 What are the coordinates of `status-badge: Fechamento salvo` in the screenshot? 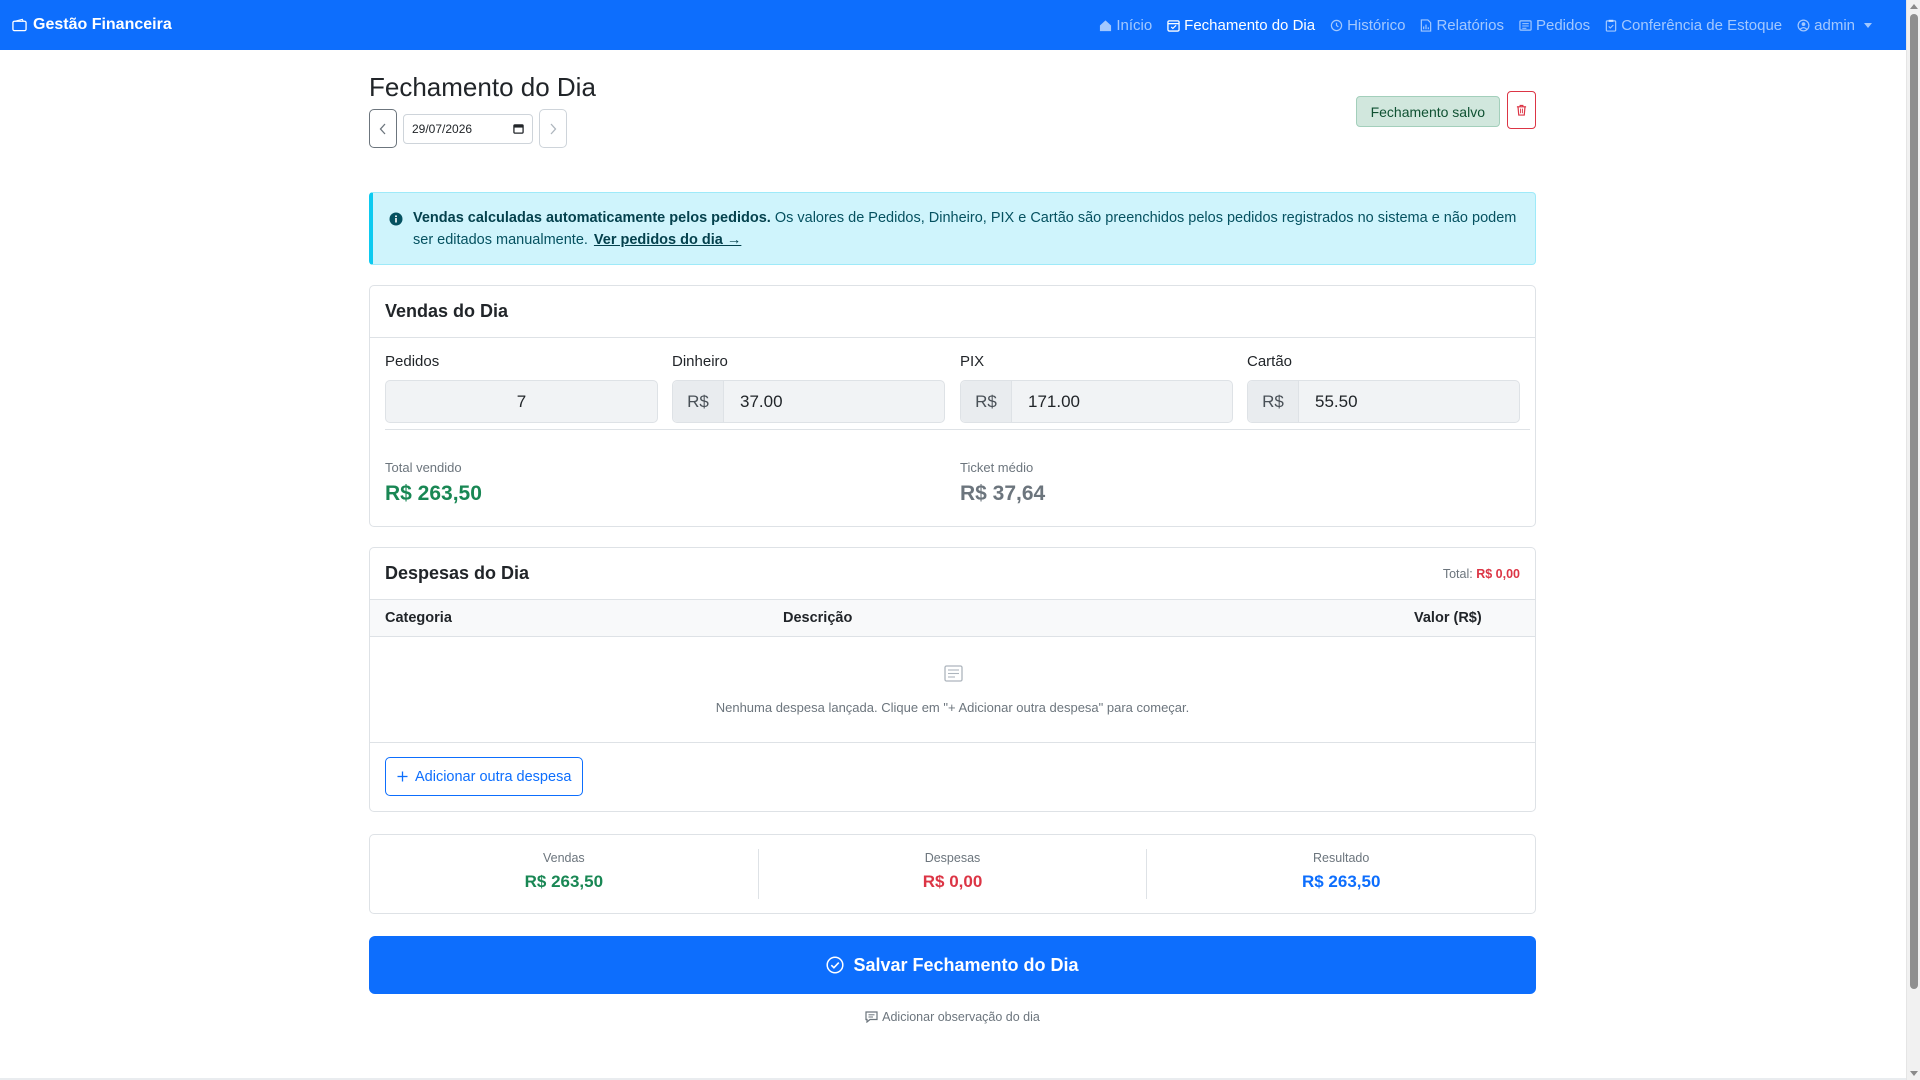 It's located at (1427, 111).